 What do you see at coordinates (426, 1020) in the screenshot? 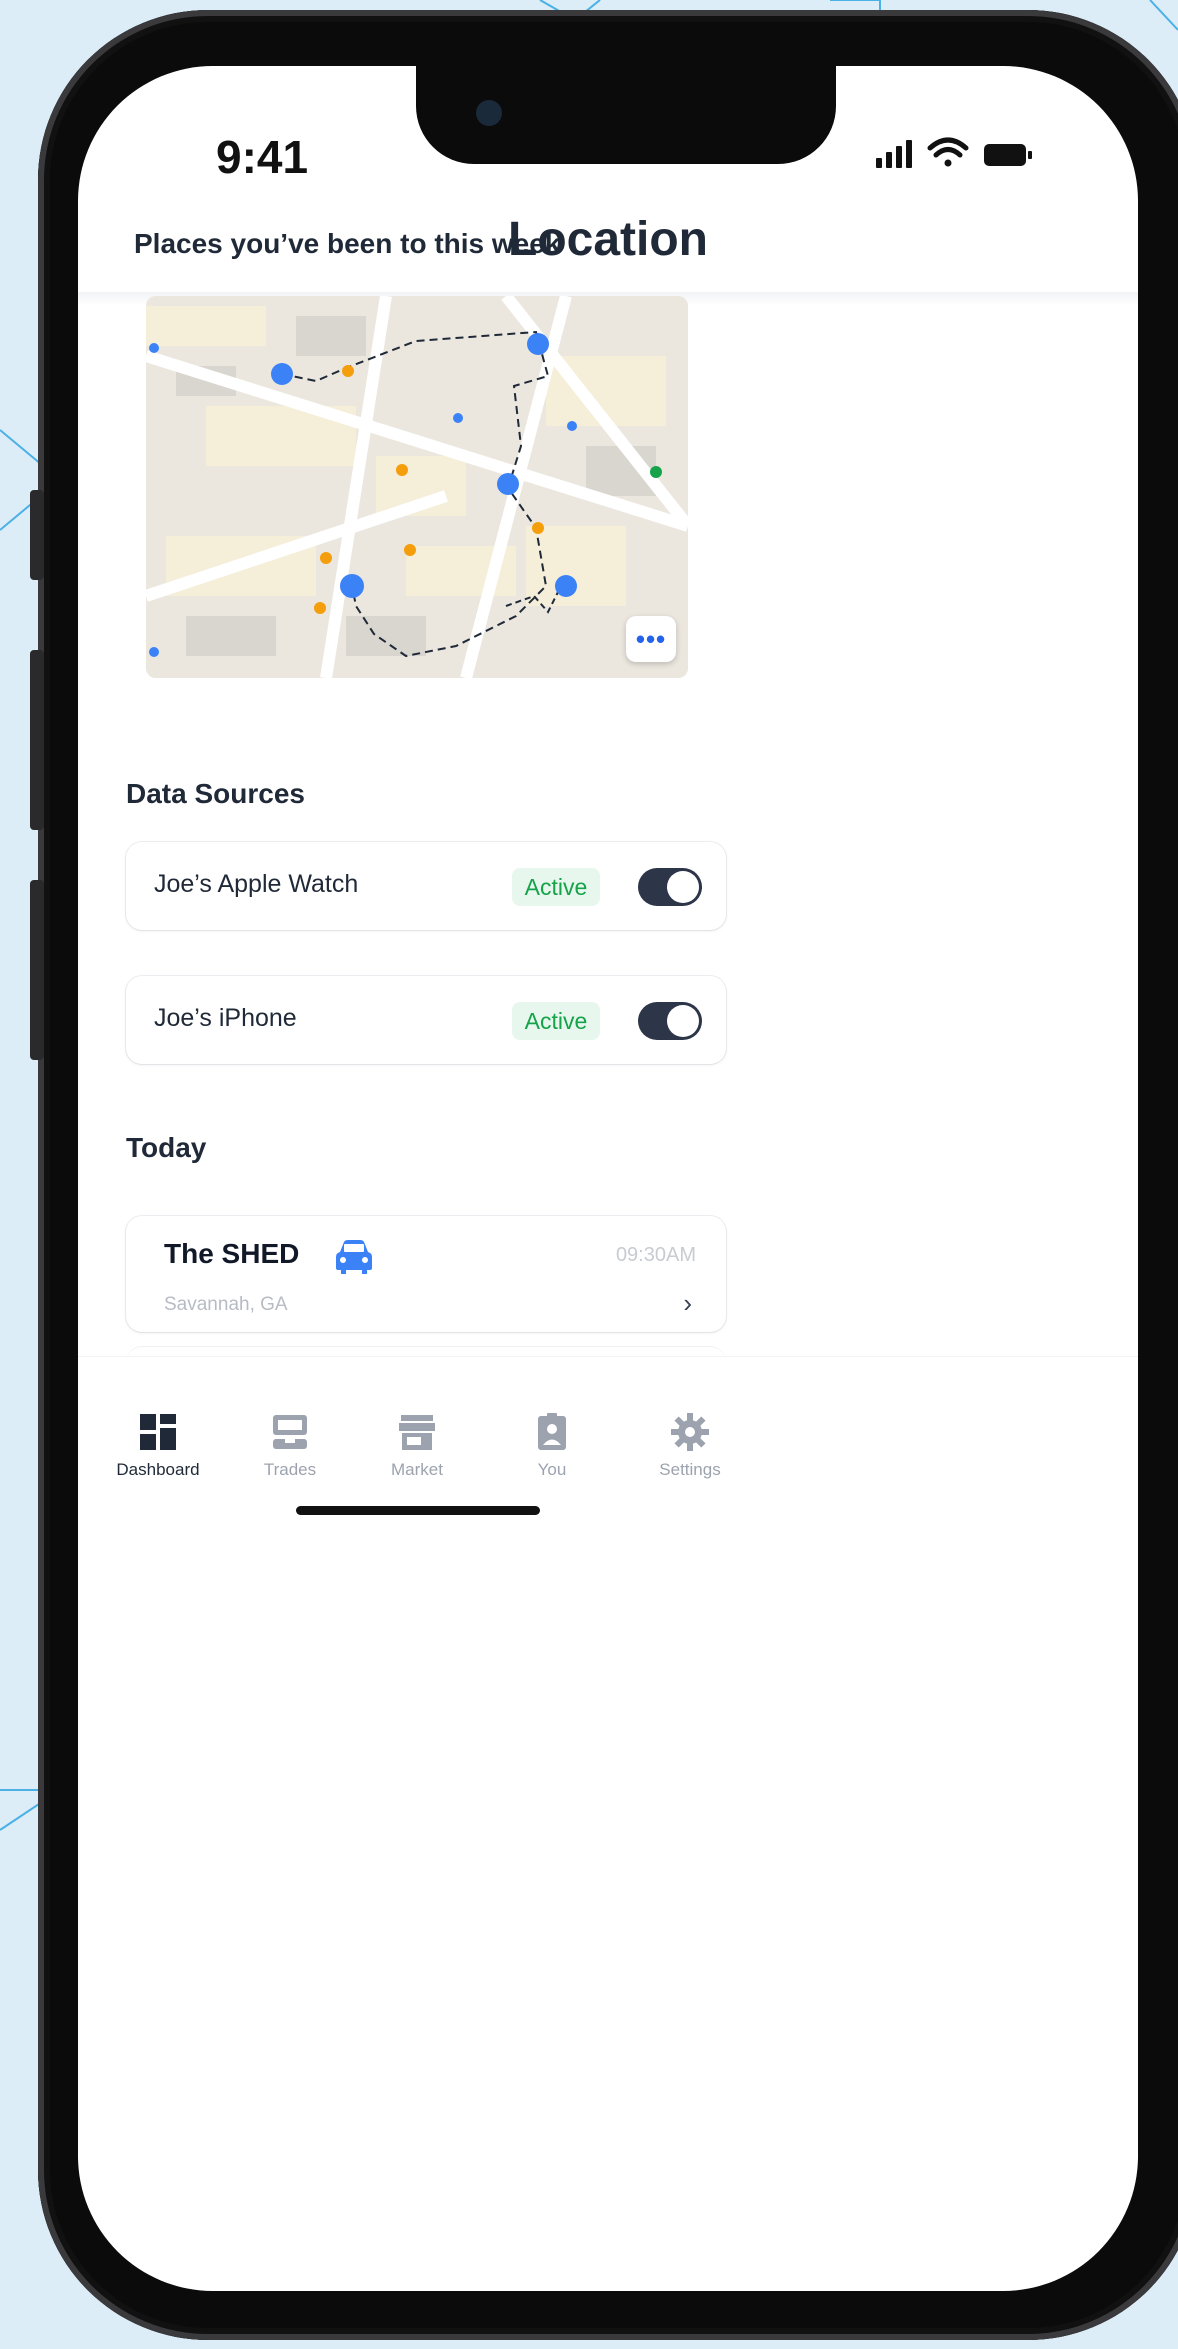
I see `data-source-row: Joe’s iPhone Active` at bounding box center [426, 1020].